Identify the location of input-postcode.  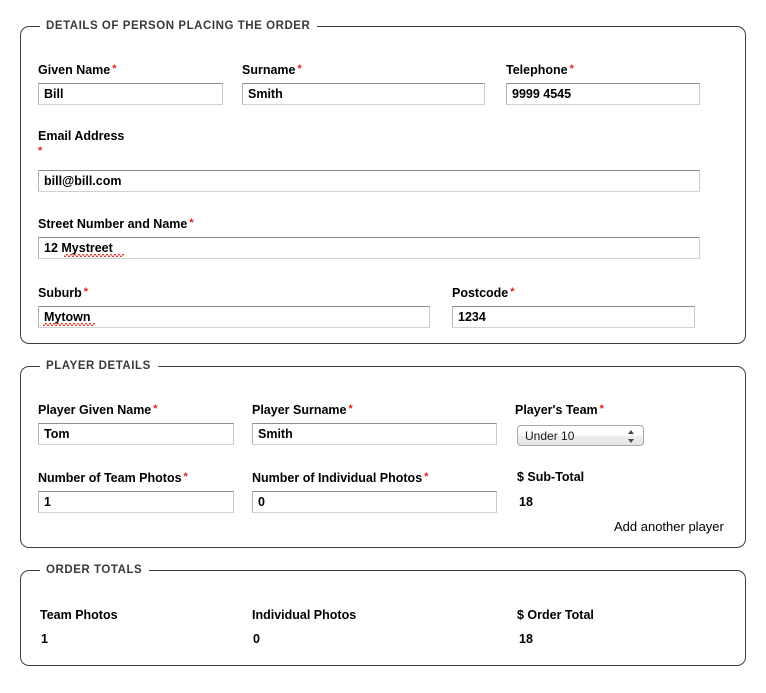
(573, 317).